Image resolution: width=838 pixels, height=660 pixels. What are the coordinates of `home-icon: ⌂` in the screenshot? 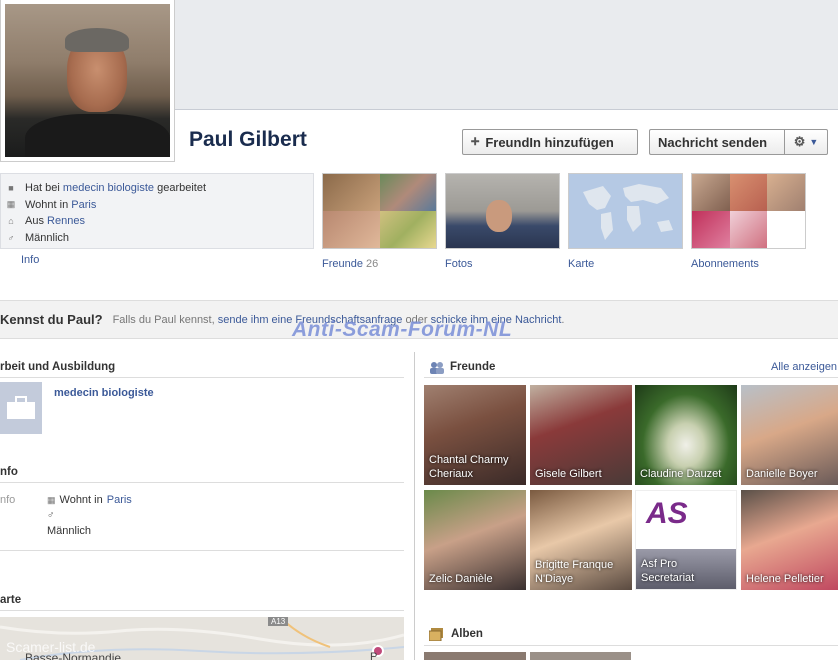 It's located at (11, 221).